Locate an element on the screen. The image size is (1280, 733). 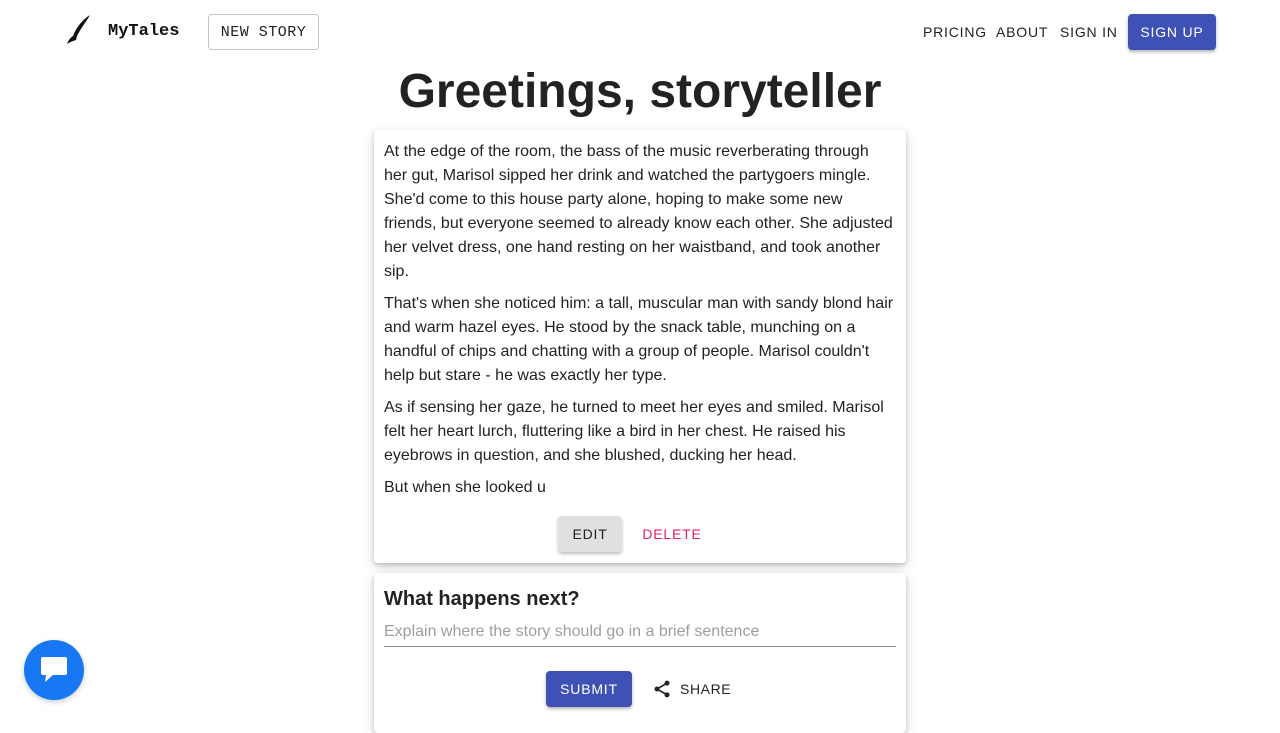
chat-bubble-icon is located at coordinates (54, 670).